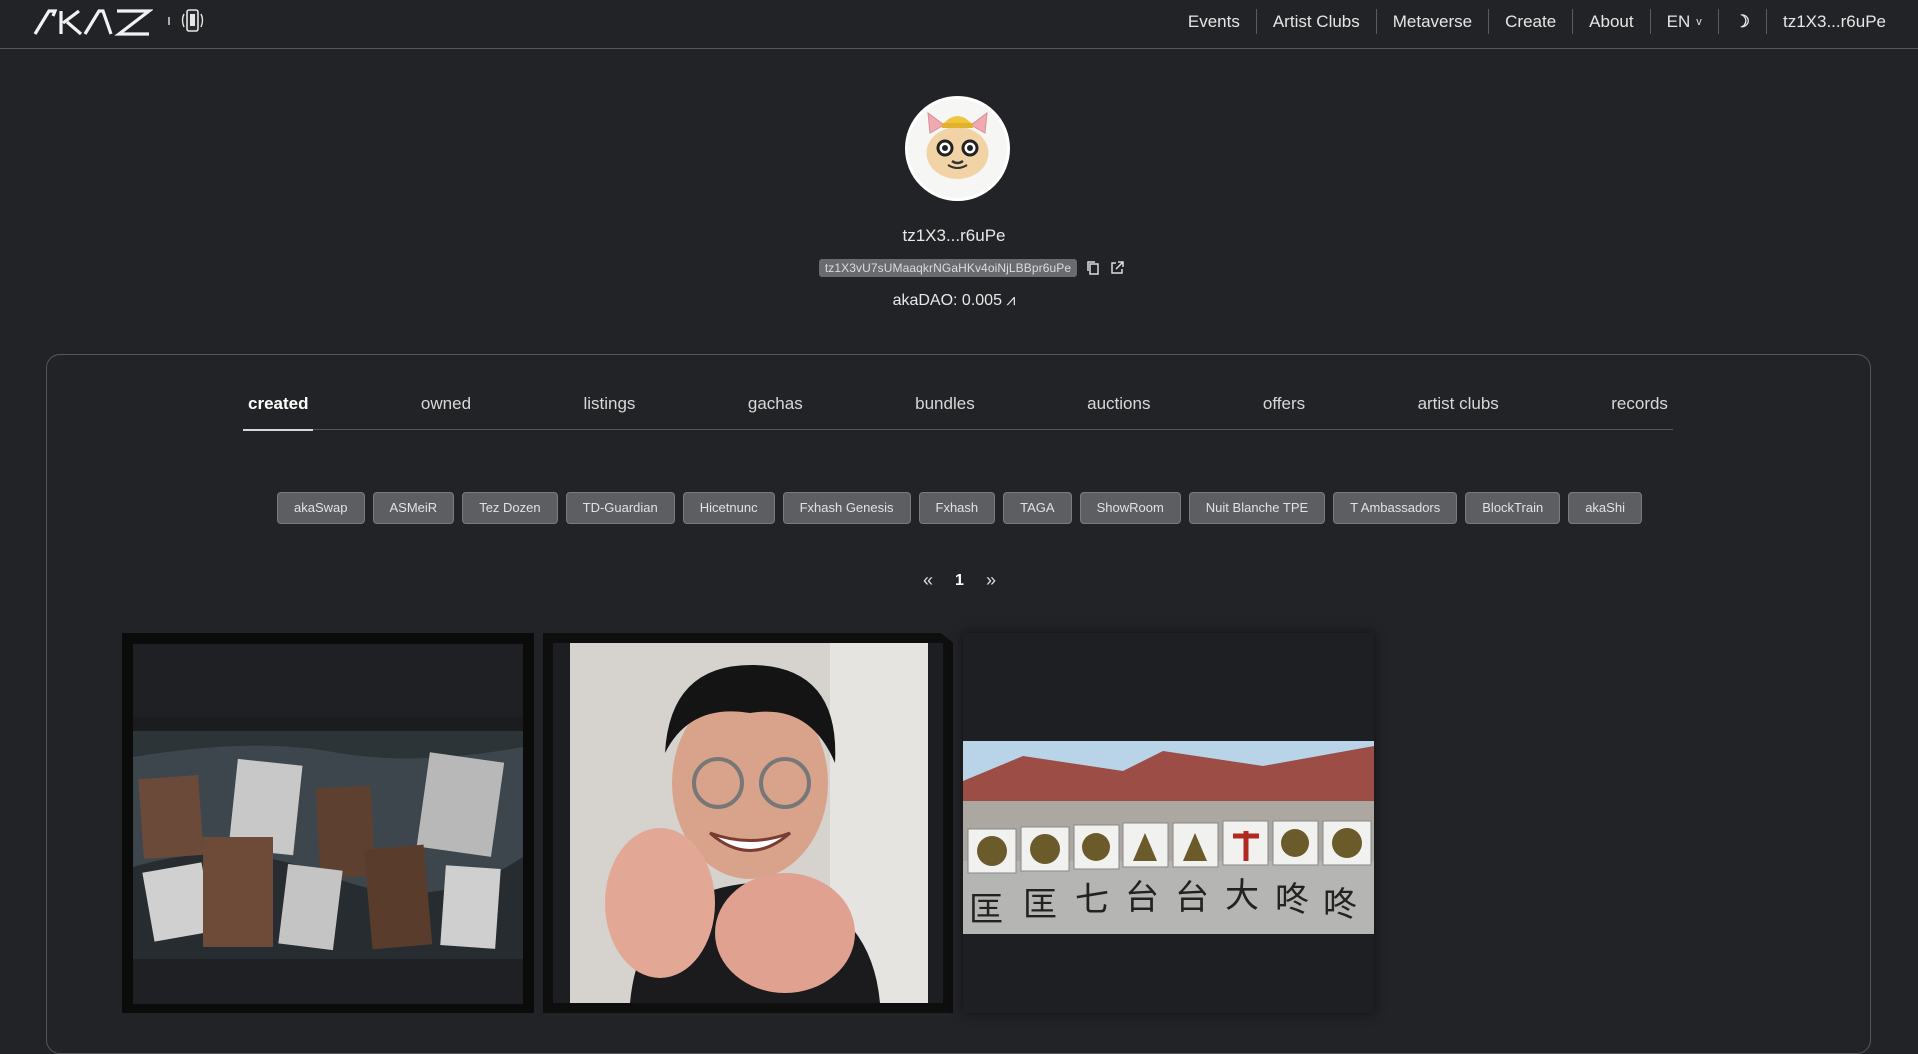 This screenshot has width=1918, height=1054. What do you see at coordinates (1093, 268) in the screenshot?
I see `copy-icon` at bounding box center [1093, 268].